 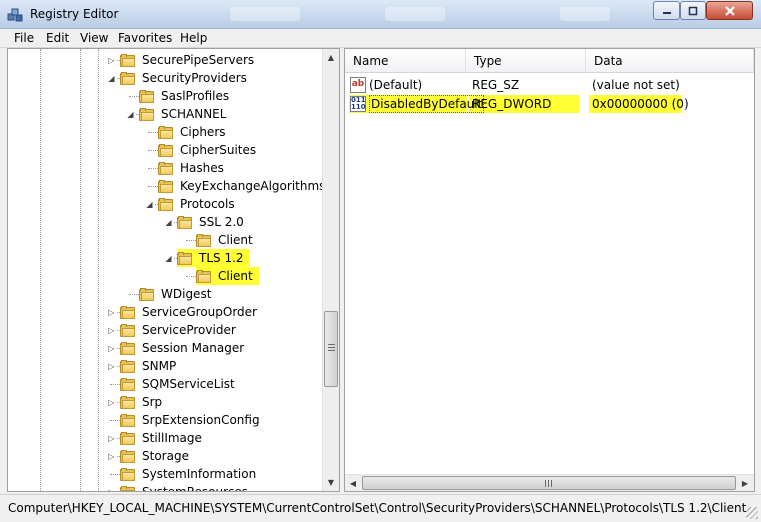 What do you see at coordinates (185, 96) in the screenshot?
I see `tree-item-saslprofiles: SaslProfiles` at bounding box center [185, 96].